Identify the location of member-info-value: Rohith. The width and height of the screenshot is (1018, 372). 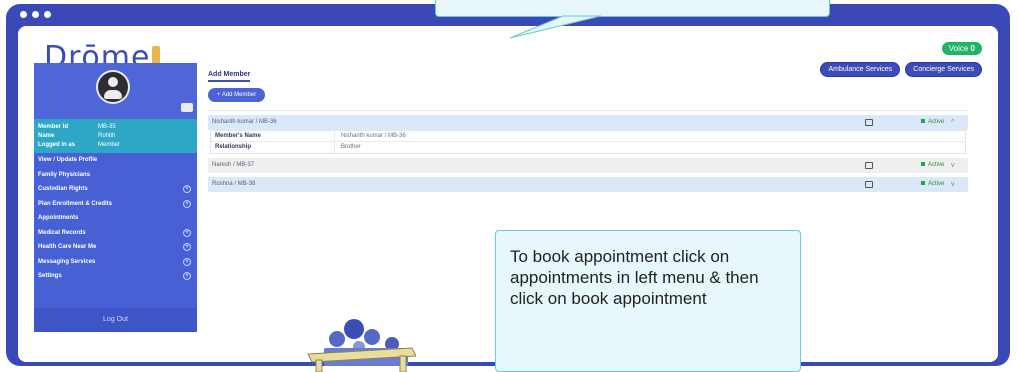
(107, 136).